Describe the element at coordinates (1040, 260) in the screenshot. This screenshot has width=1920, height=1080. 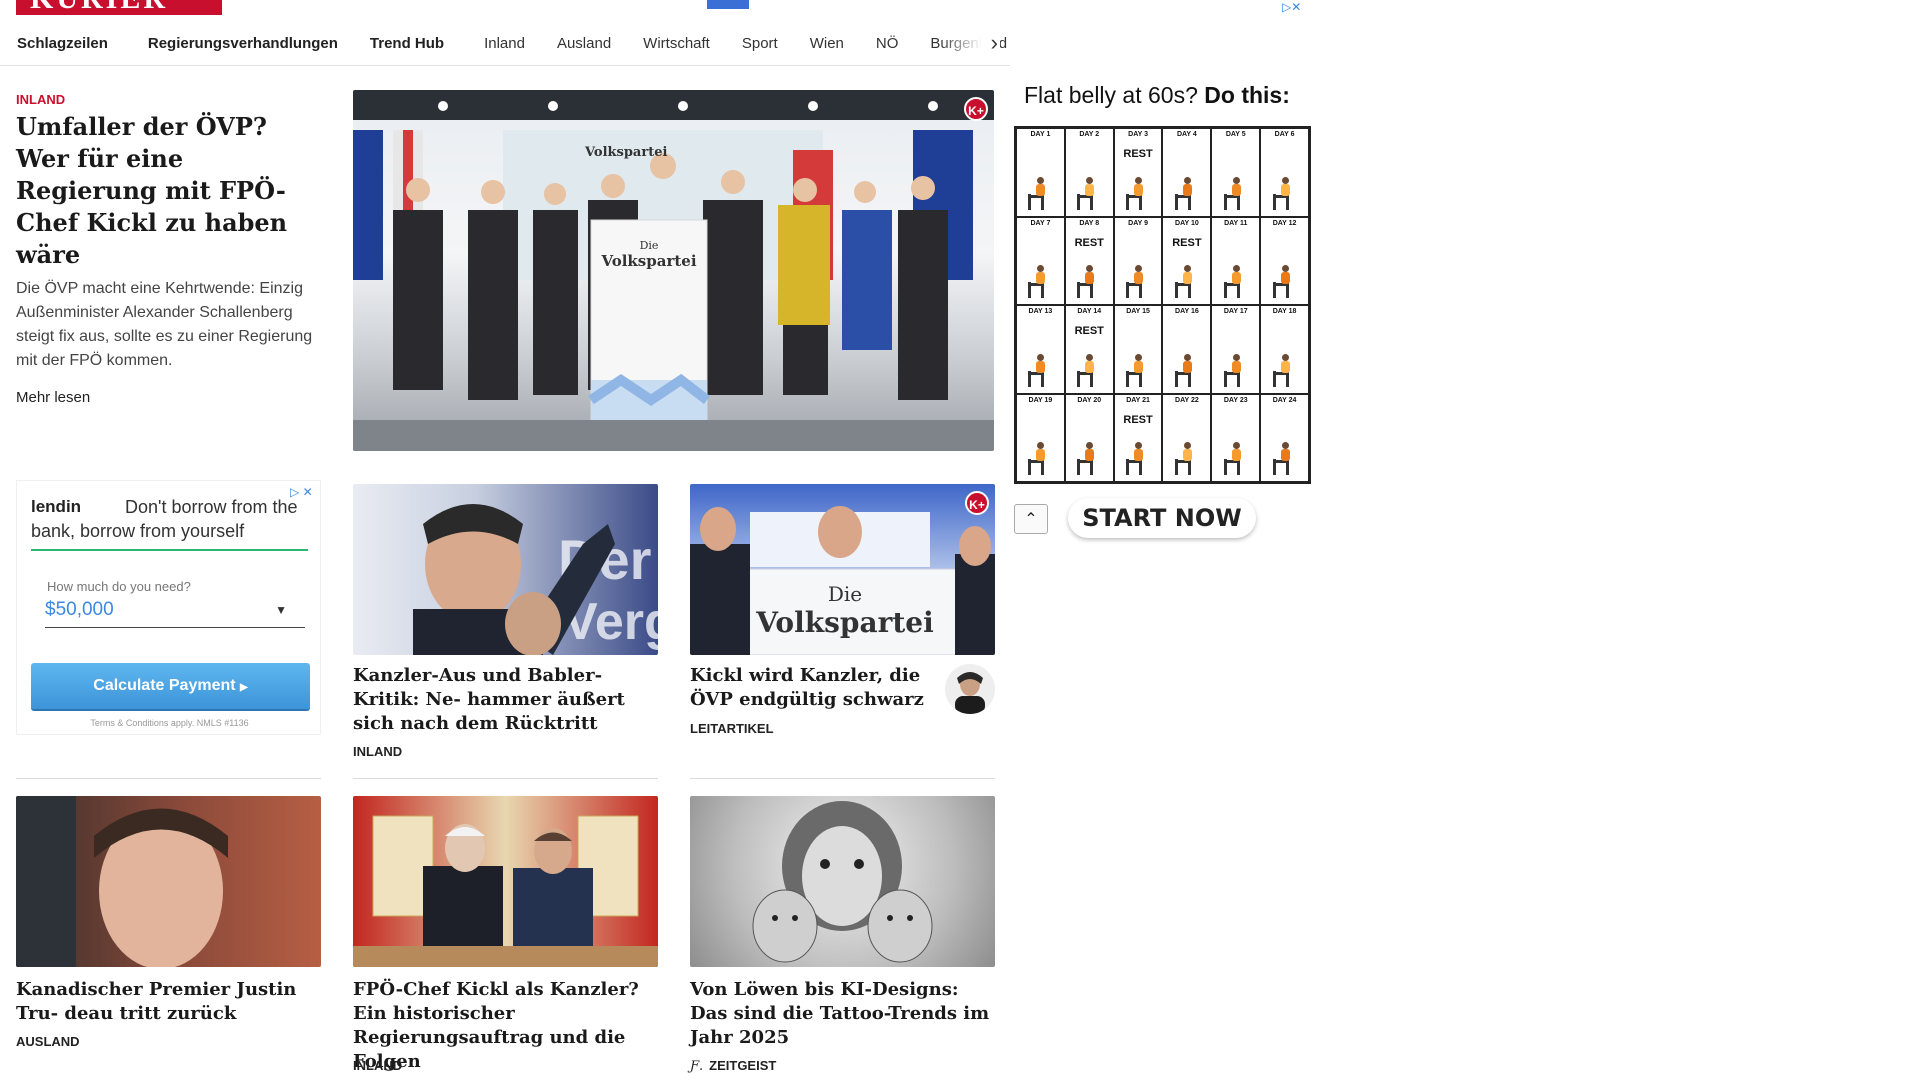
I see `workout-day-cell: DAY 7` at that location.